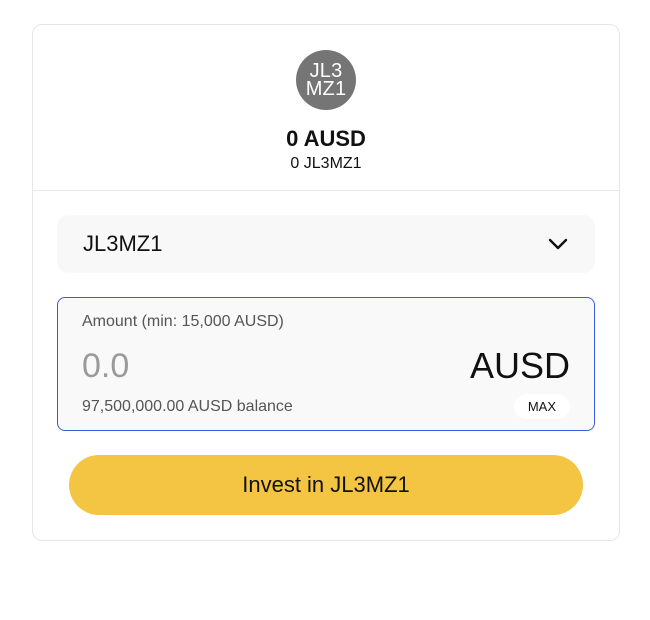 Image resolution: width=650 pixels, height=620 pixels. What do you see at coordinates (541, 406) in the screenshot?
I see `max-button: MAX` at bounding box center [541, 406].